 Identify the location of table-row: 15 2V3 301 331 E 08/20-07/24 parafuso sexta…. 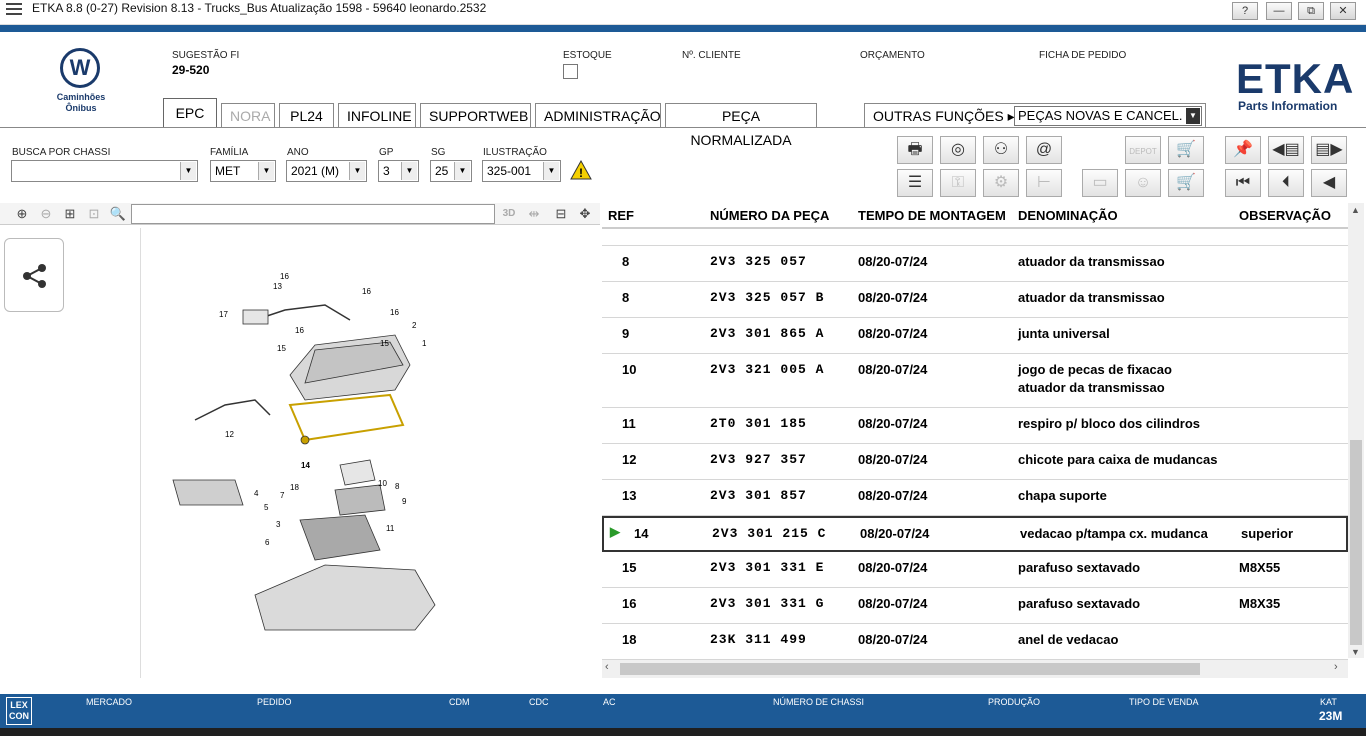
(975, 570).